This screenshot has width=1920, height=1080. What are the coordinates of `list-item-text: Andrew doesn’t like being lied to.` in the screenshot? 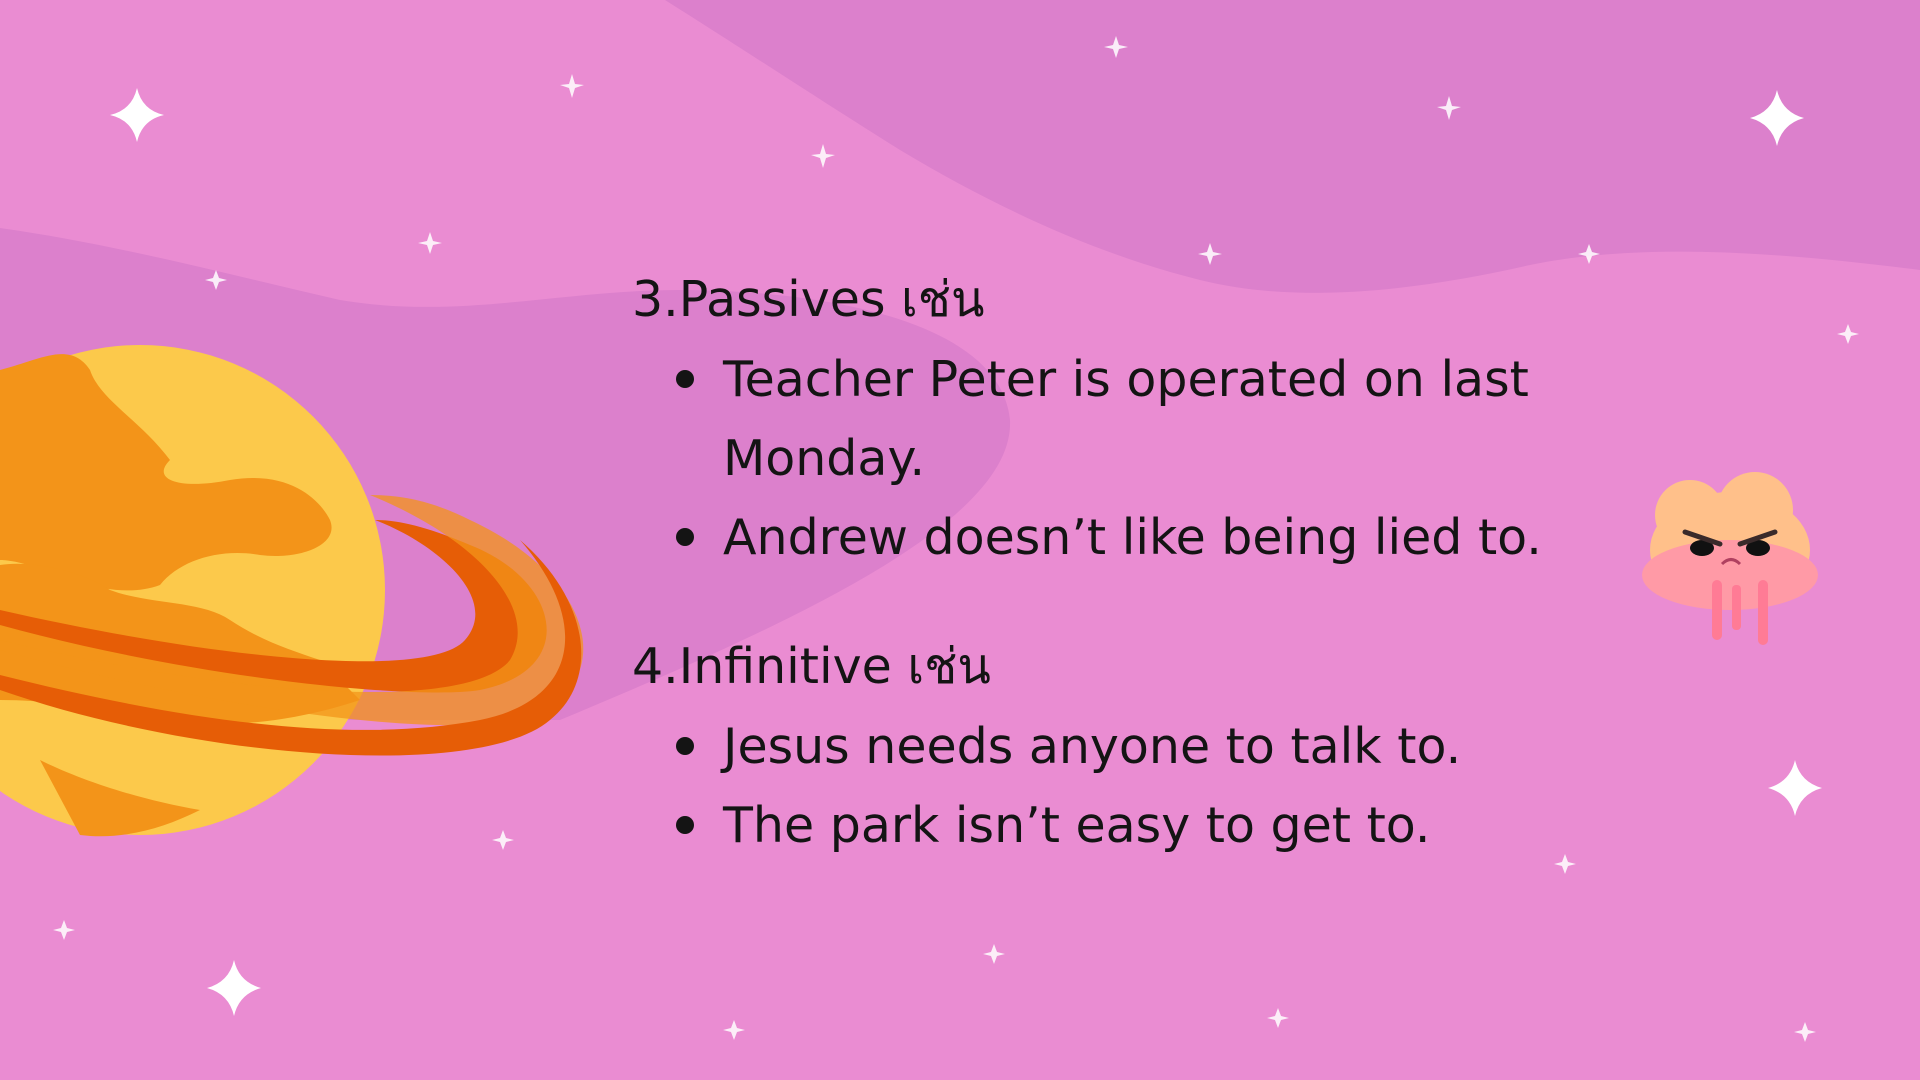 It's located at (1132, 537).